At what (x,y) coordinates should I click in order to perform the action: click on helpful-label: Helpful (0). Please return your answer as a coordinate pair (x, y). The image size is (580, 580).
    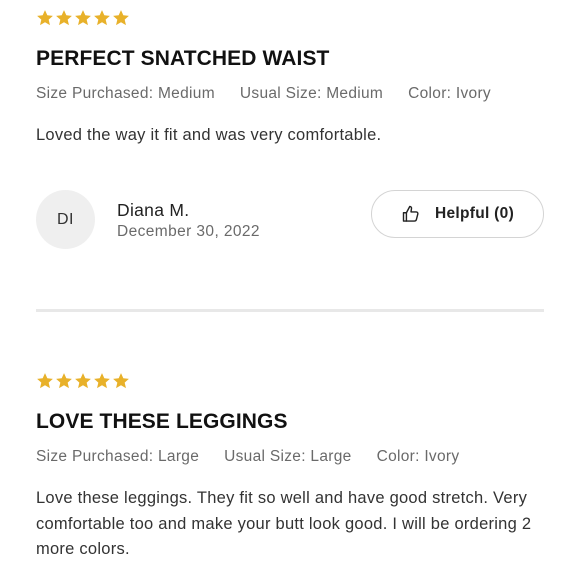
    Looking at the image, I should click on (474, 213).